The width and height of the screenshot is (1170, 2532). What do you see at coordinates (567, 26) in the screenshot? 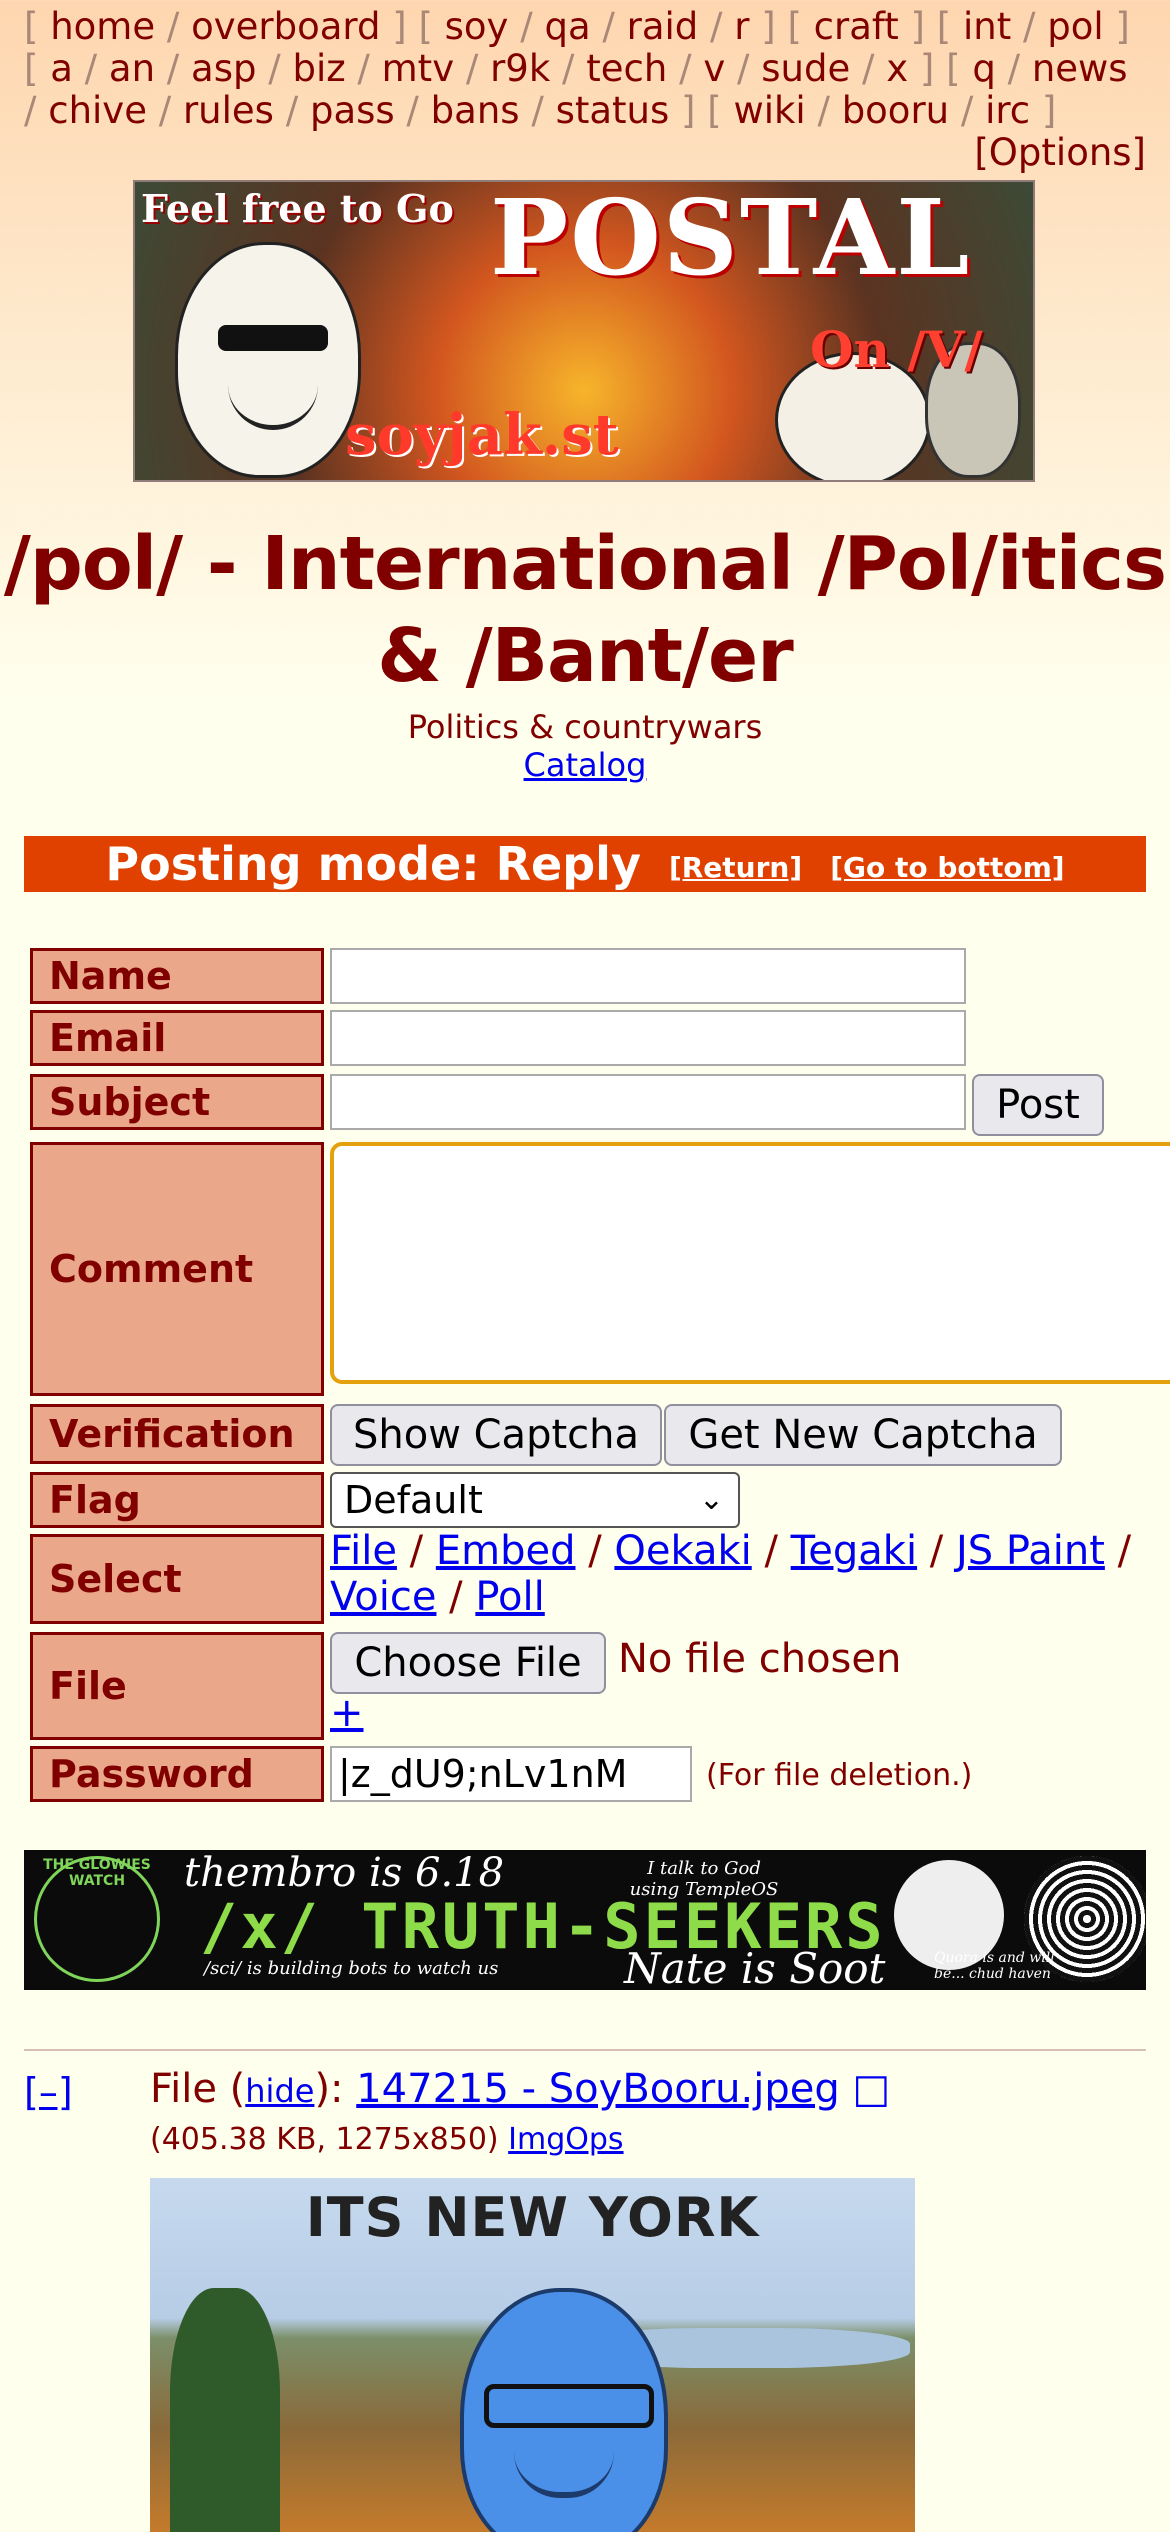
I see `nav-link-qa: qa` at bounding box center [567, 26].